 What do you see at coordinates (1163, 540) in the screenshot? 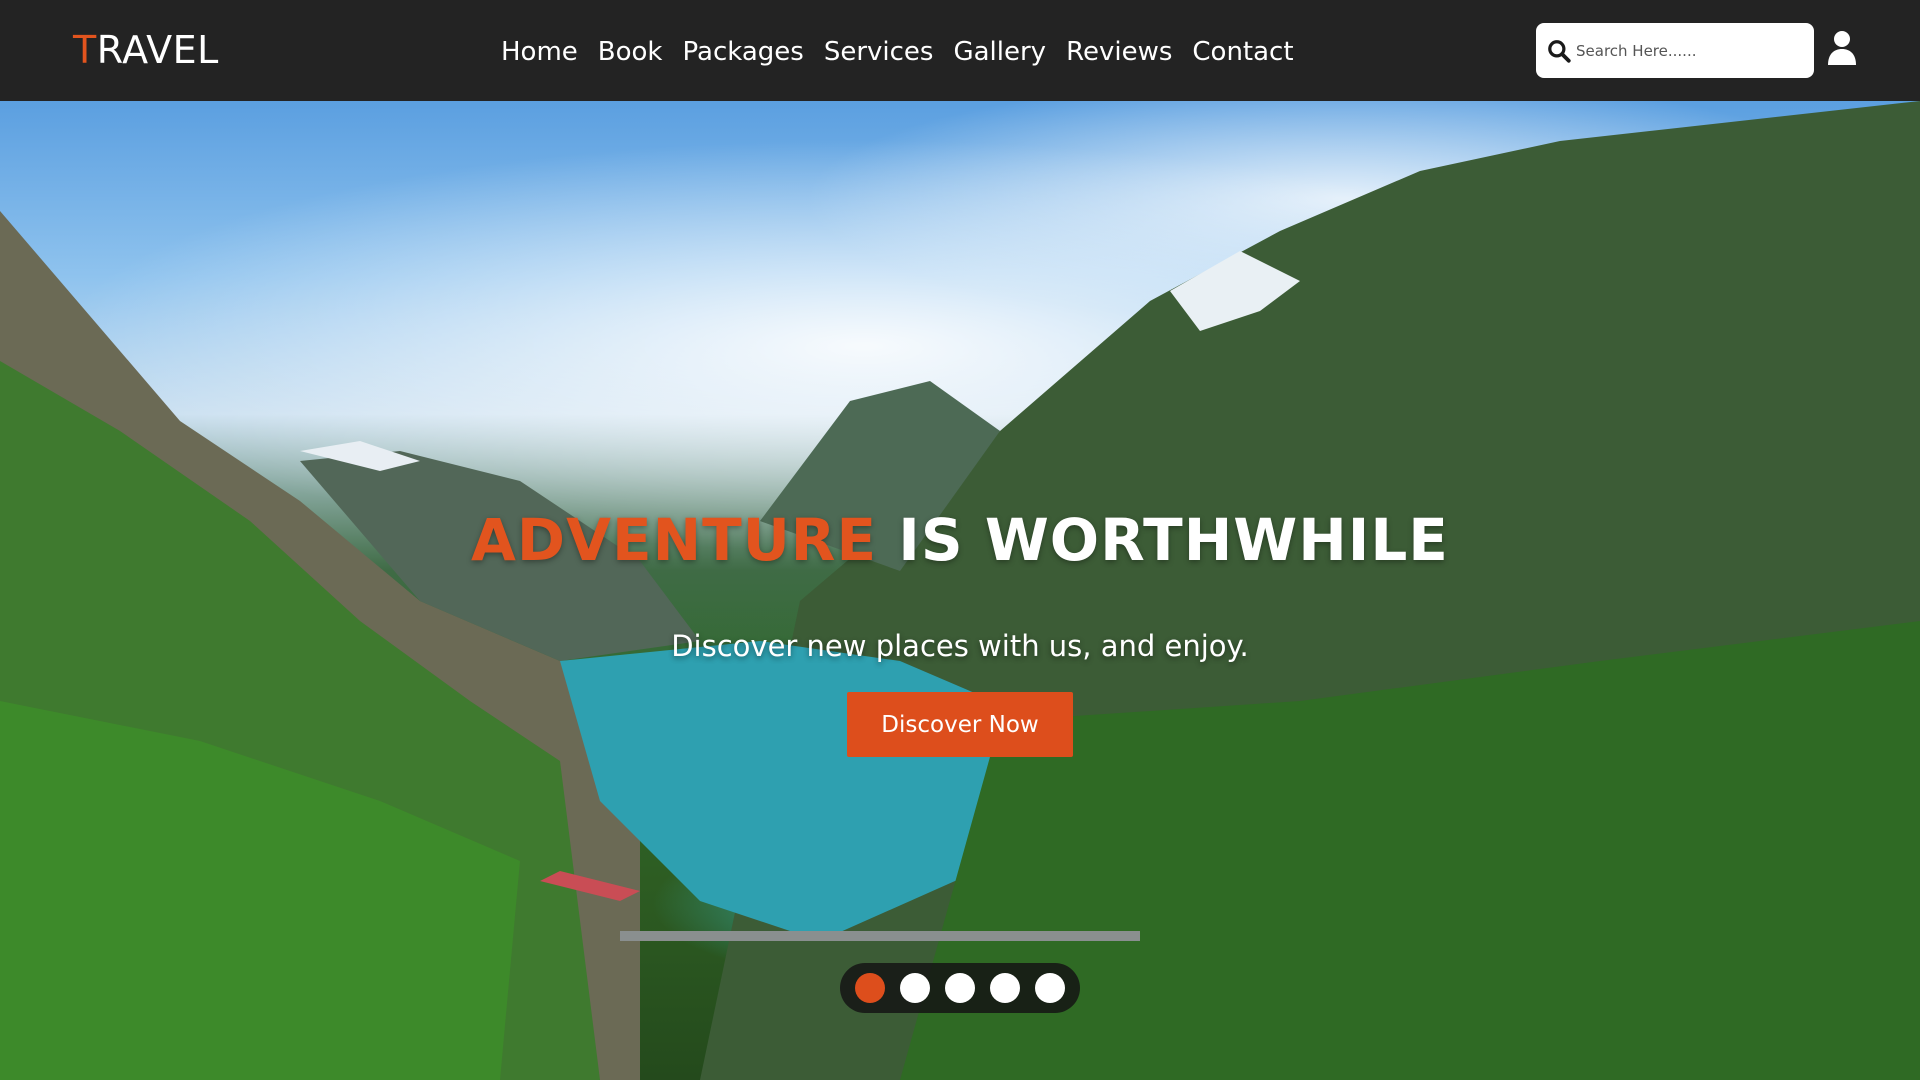
I see `hero-title-rest: IS WORTHWHILE` at bounding box center [1163, 540].